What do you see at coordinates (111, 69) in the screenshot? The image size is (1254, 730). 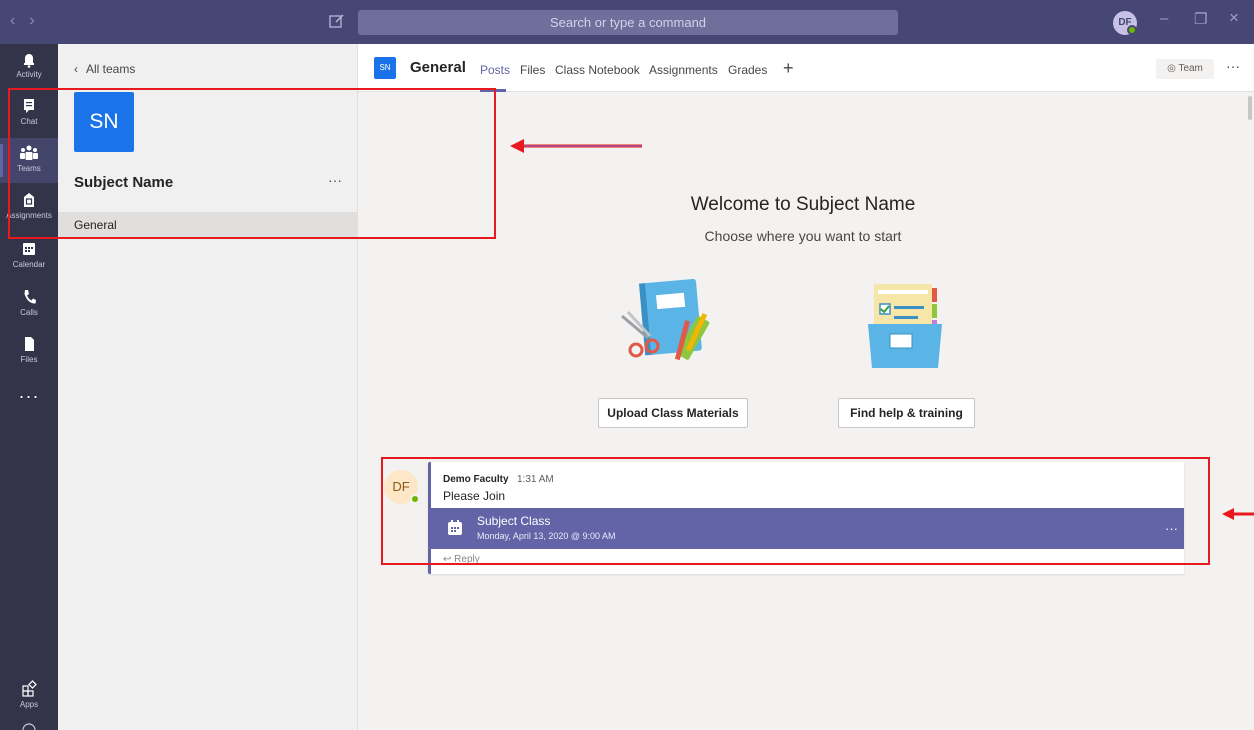 I see `all-teams-label: All teams` at bounding box center [111, 69].